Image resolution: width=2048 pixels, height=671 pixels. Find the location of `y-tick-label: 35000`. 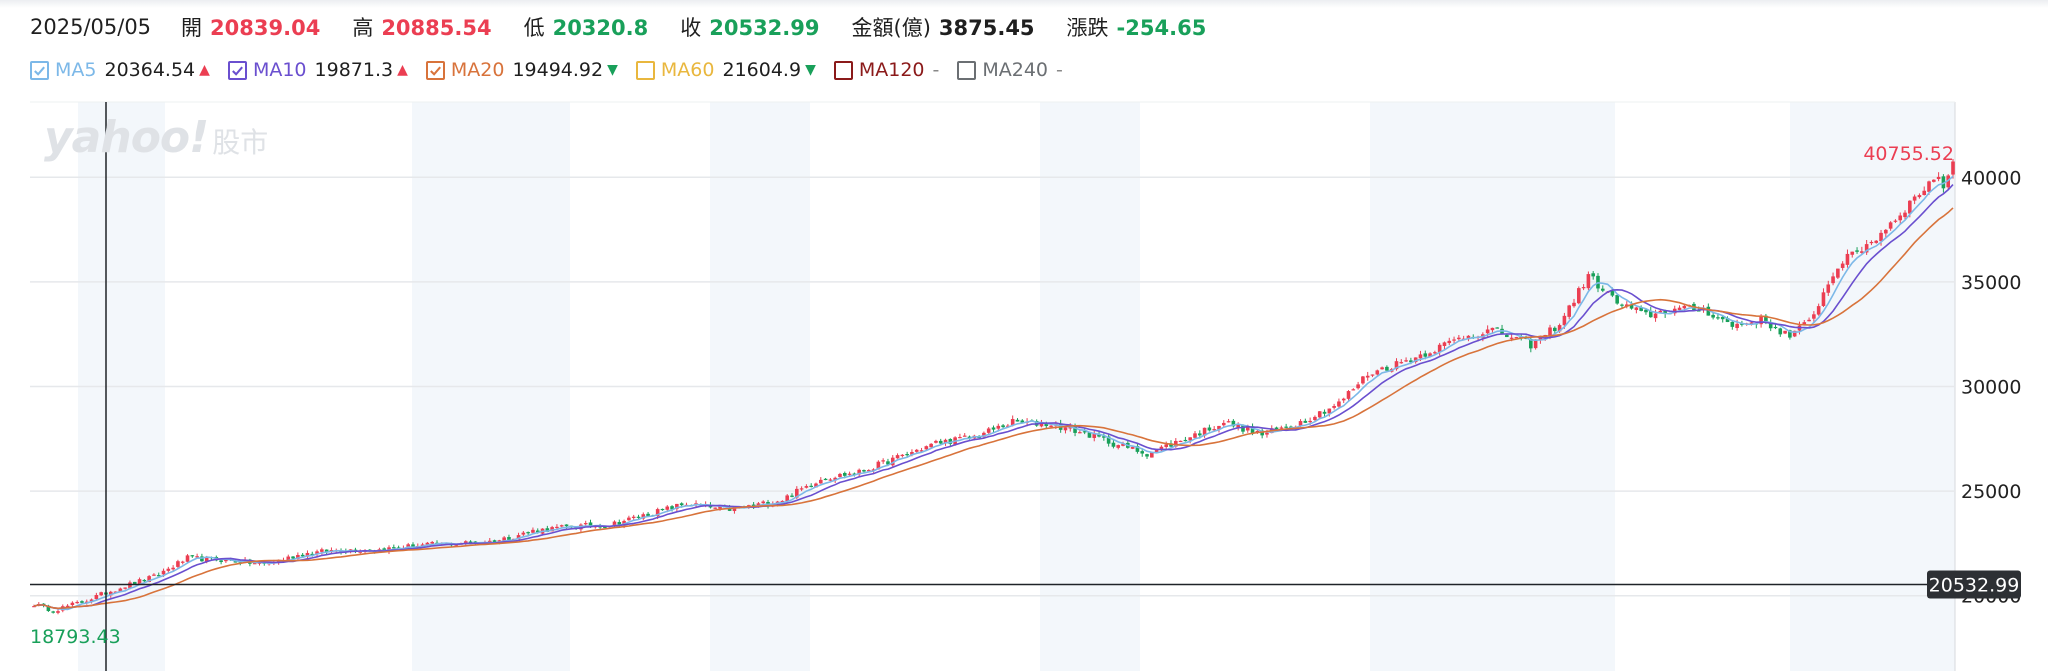

y-tick-label: 35000 is located at coordinates (1991, 283).